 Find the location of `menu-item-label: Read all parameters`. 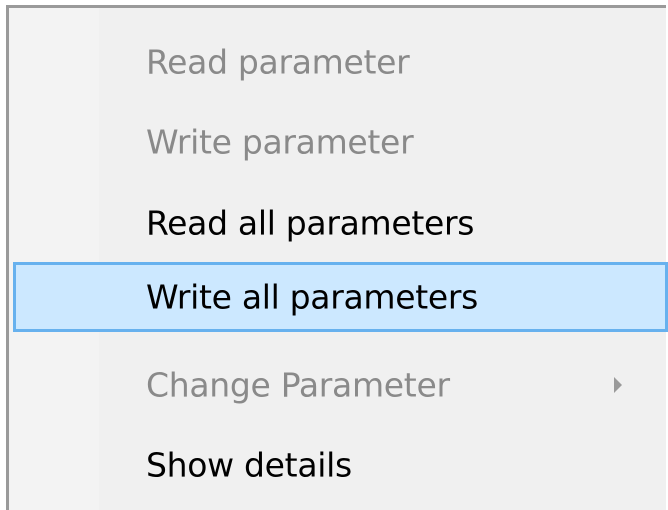

menu-item-label: Read all parameters is located at coordinates (310, 223).